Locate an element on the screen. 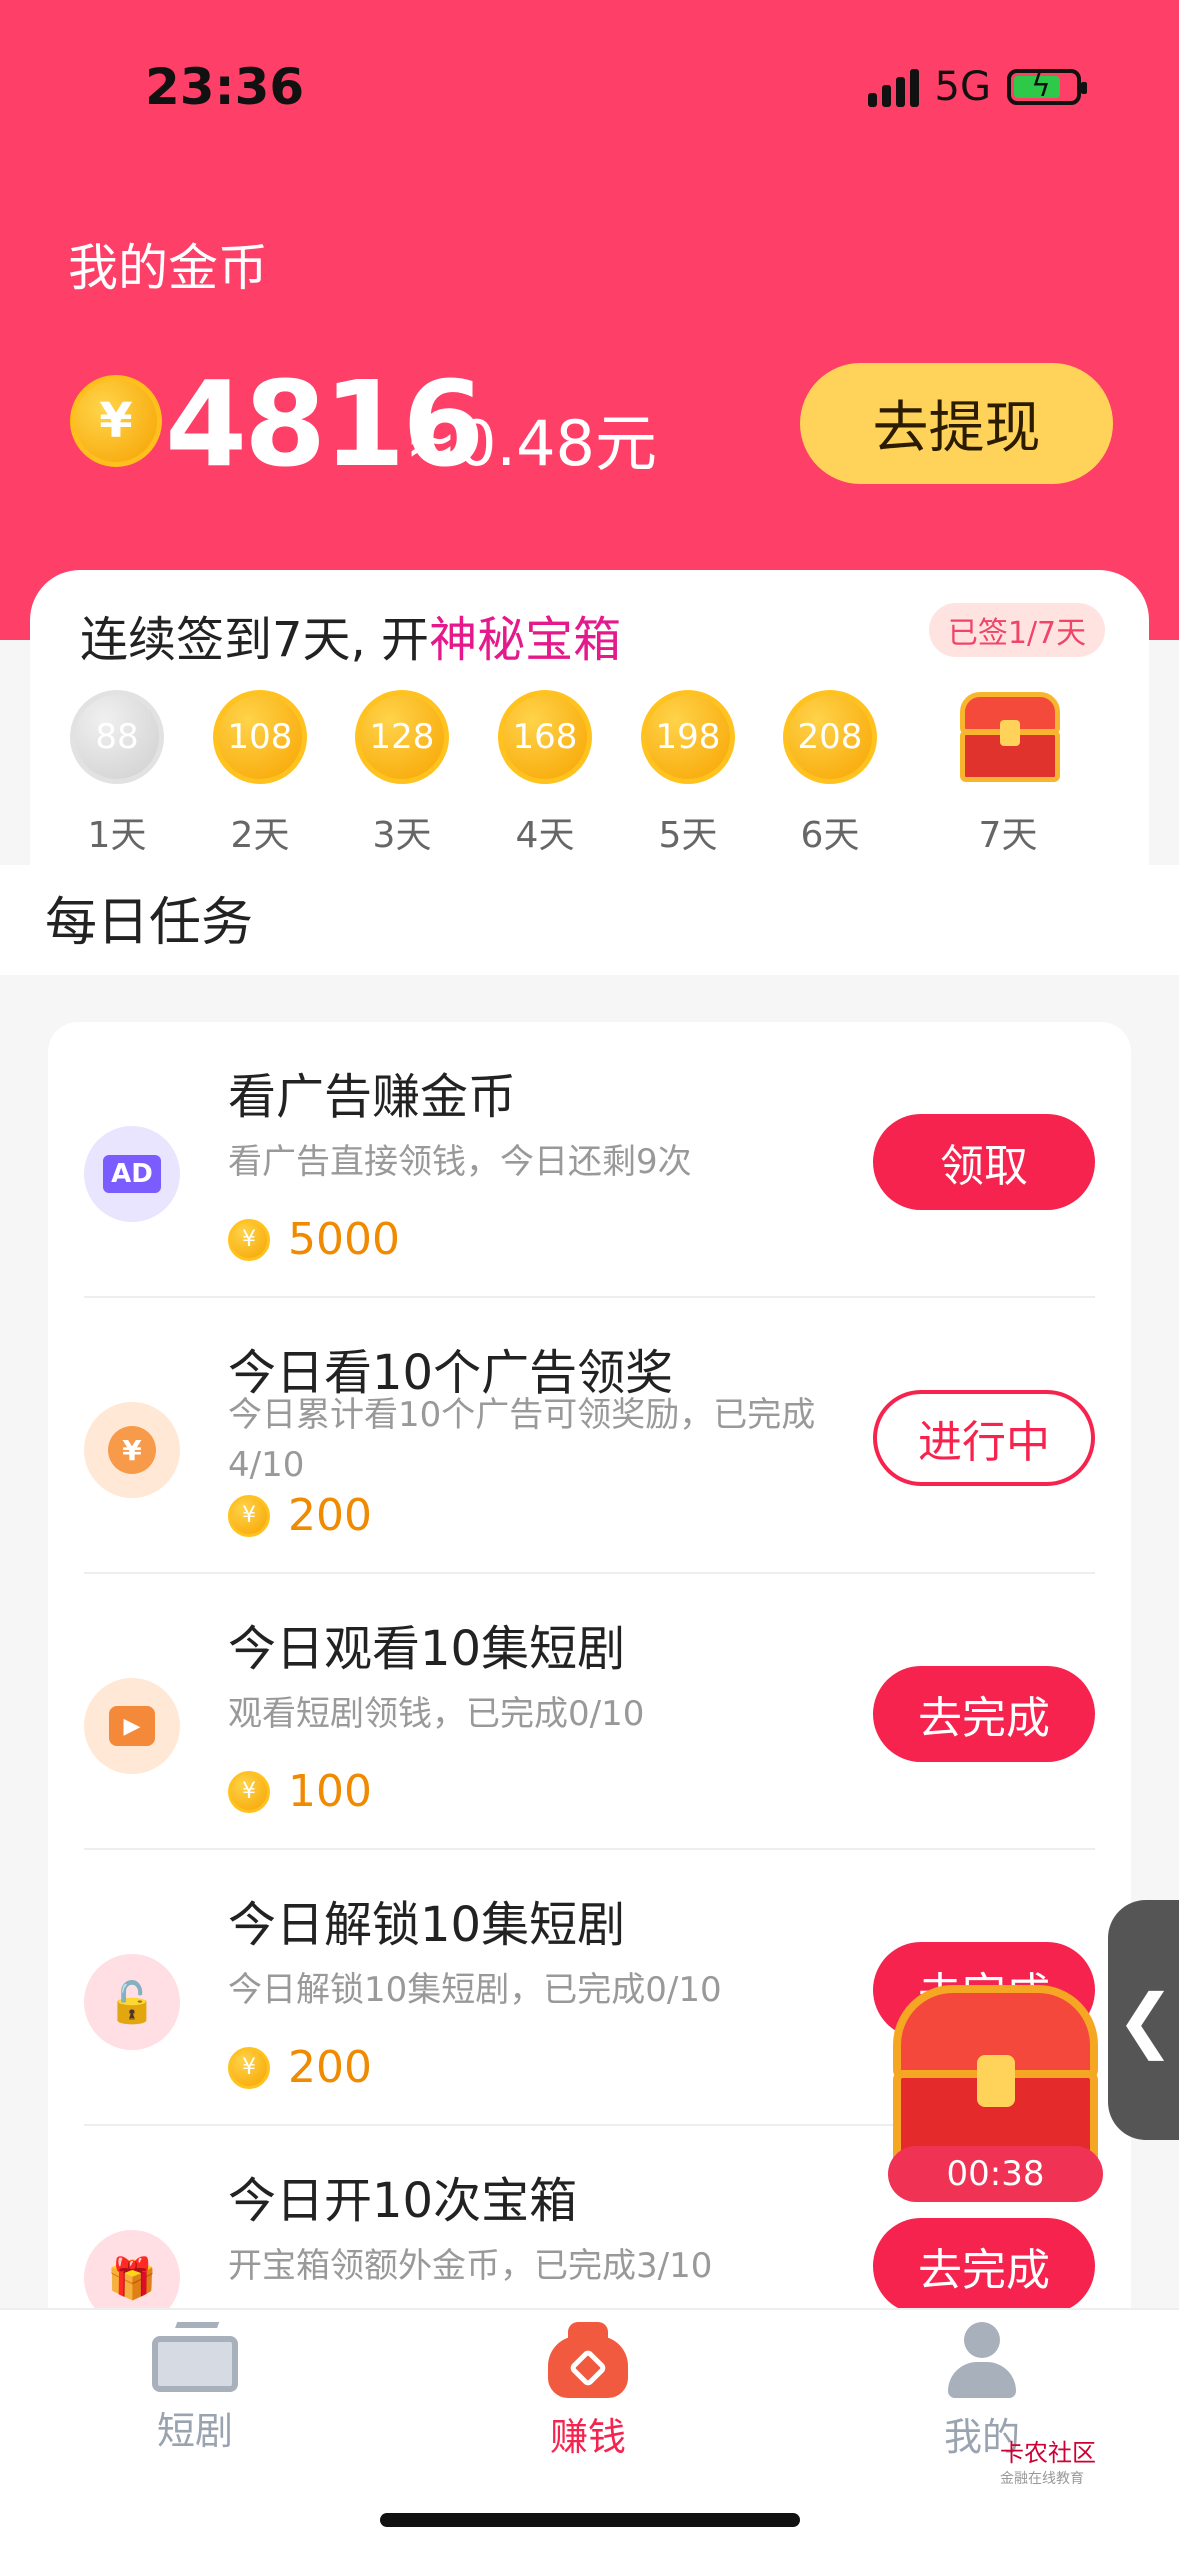 This screenshot has height=2556, width=1179. signin-day: 198 5天 is located at coordinates (688, 774).